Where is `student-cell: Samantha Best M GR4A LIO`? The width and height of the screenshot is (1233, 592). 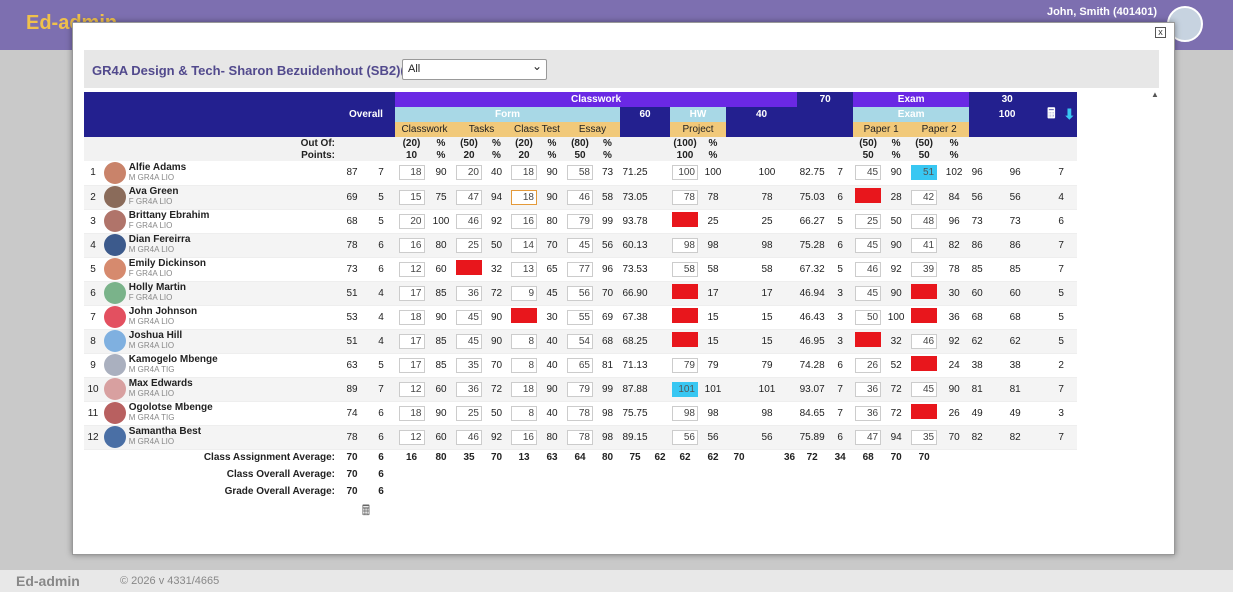 student-cell: Samantha Best M GR4A LIO is located at coordinates (219, 437).